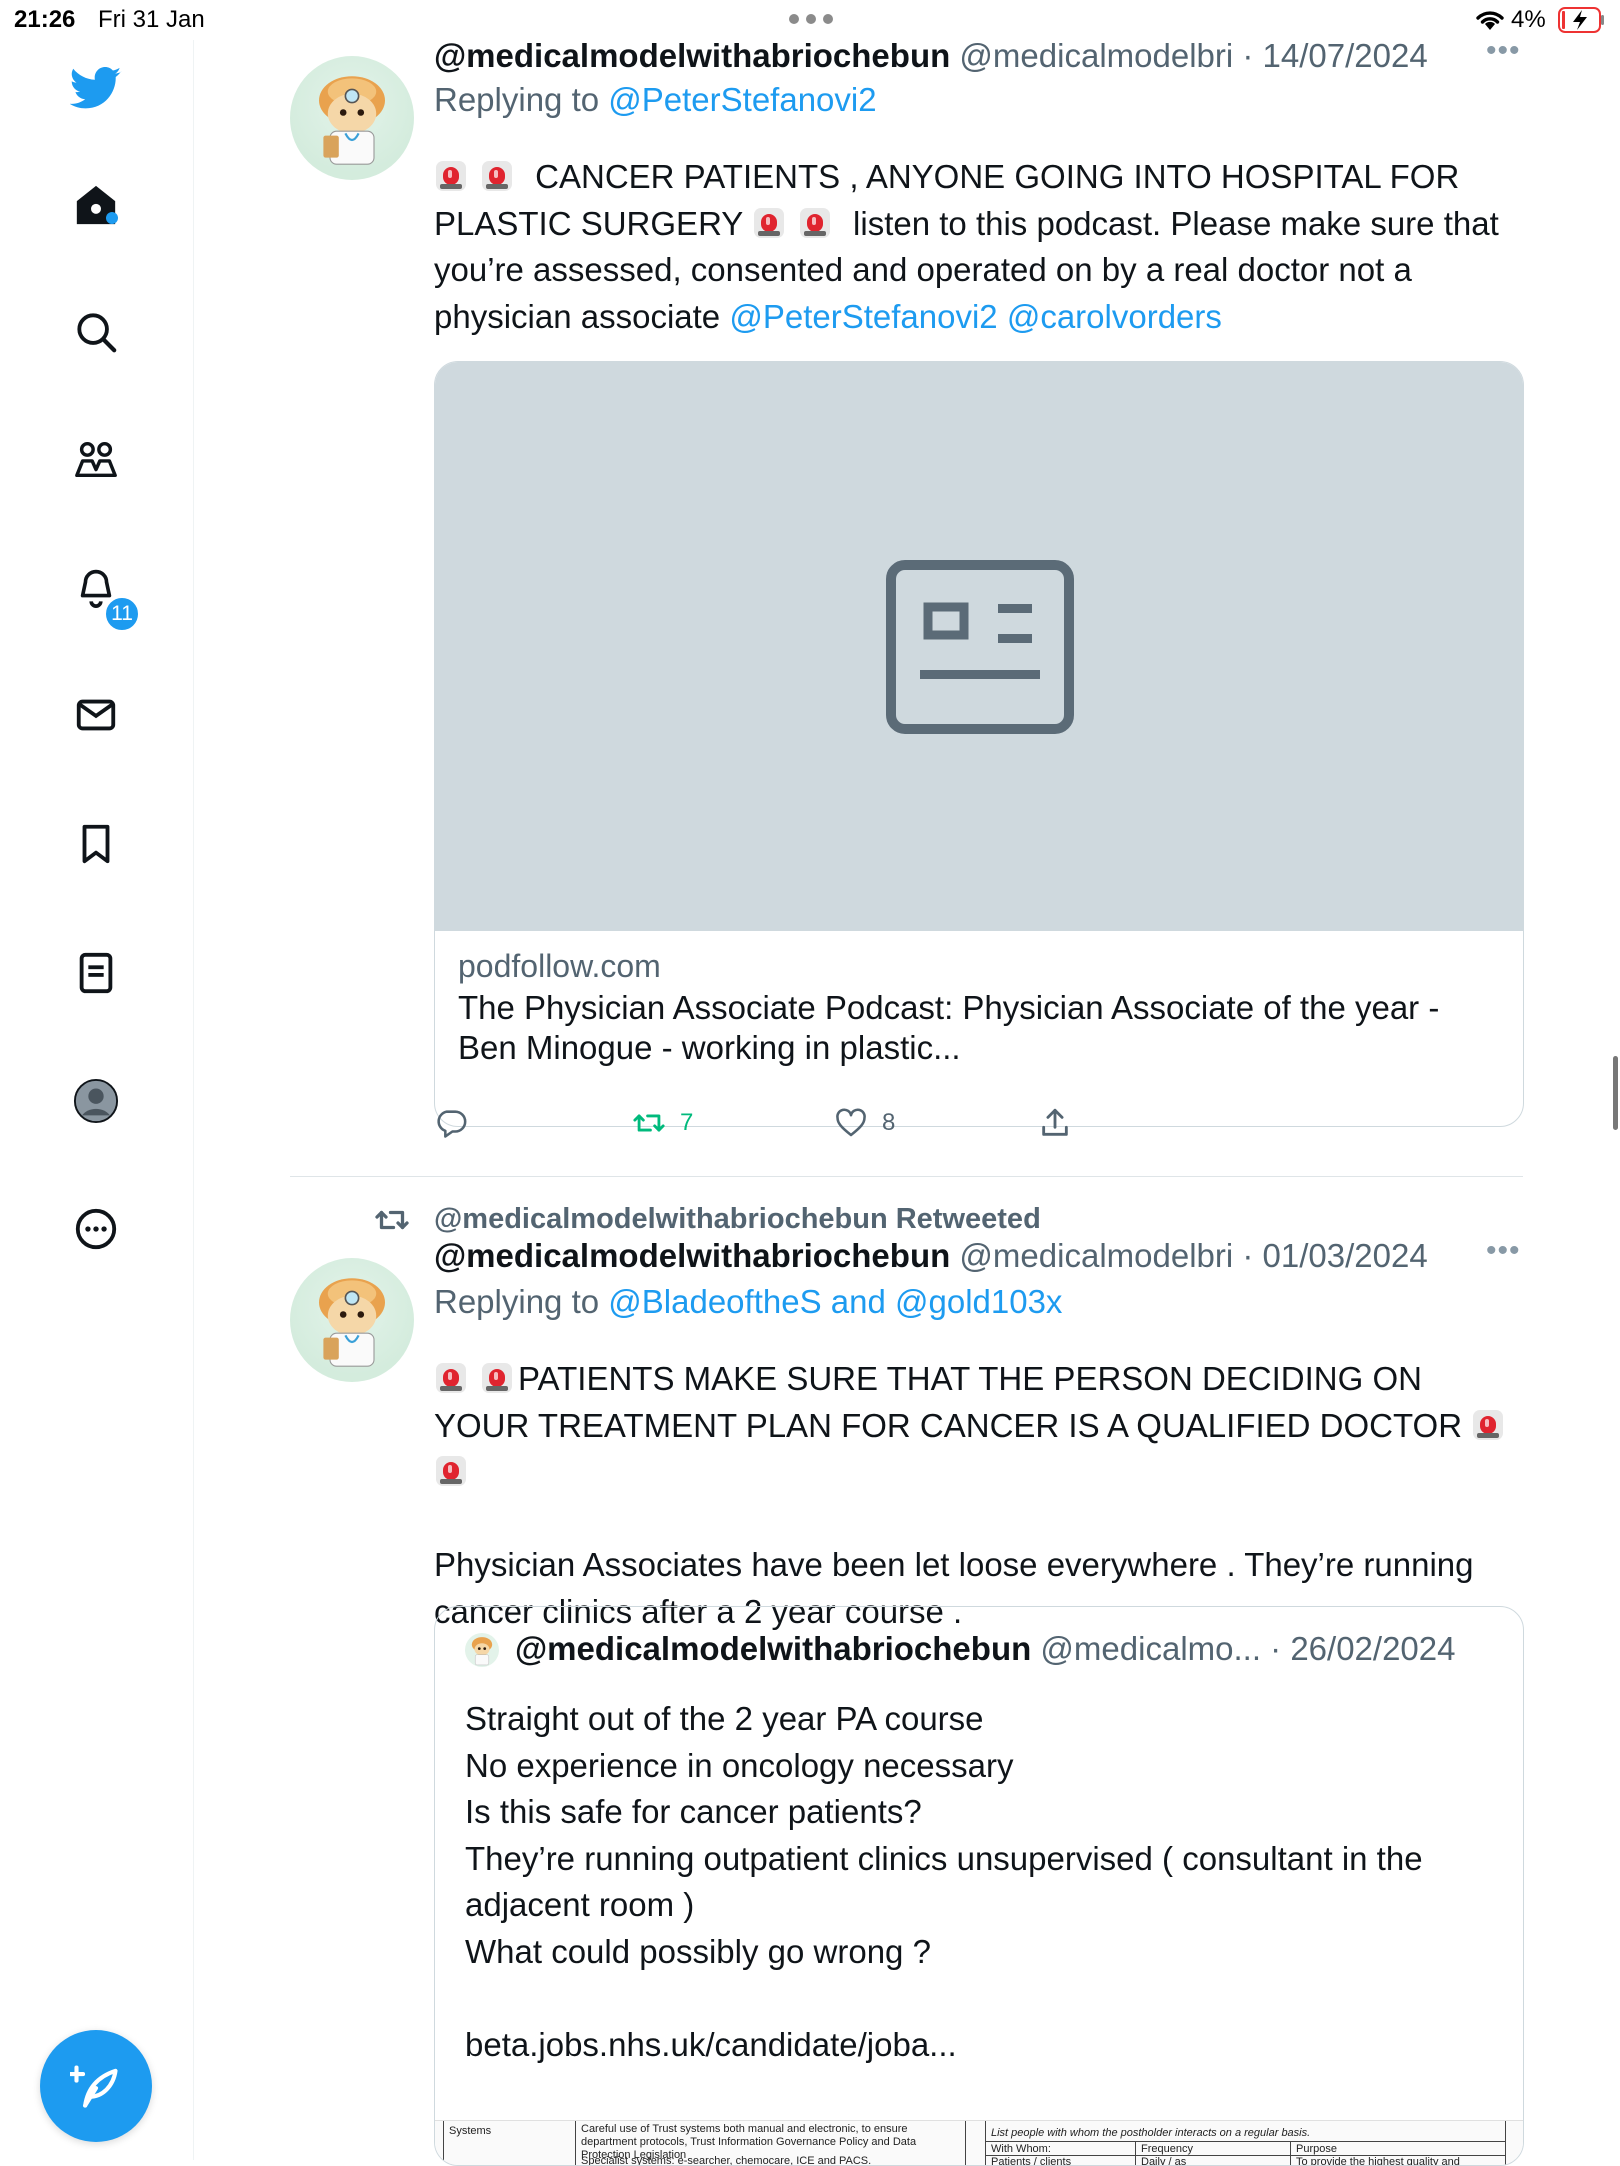  I want to click on status-date: Fri 31 Jan, so click(151, 19).